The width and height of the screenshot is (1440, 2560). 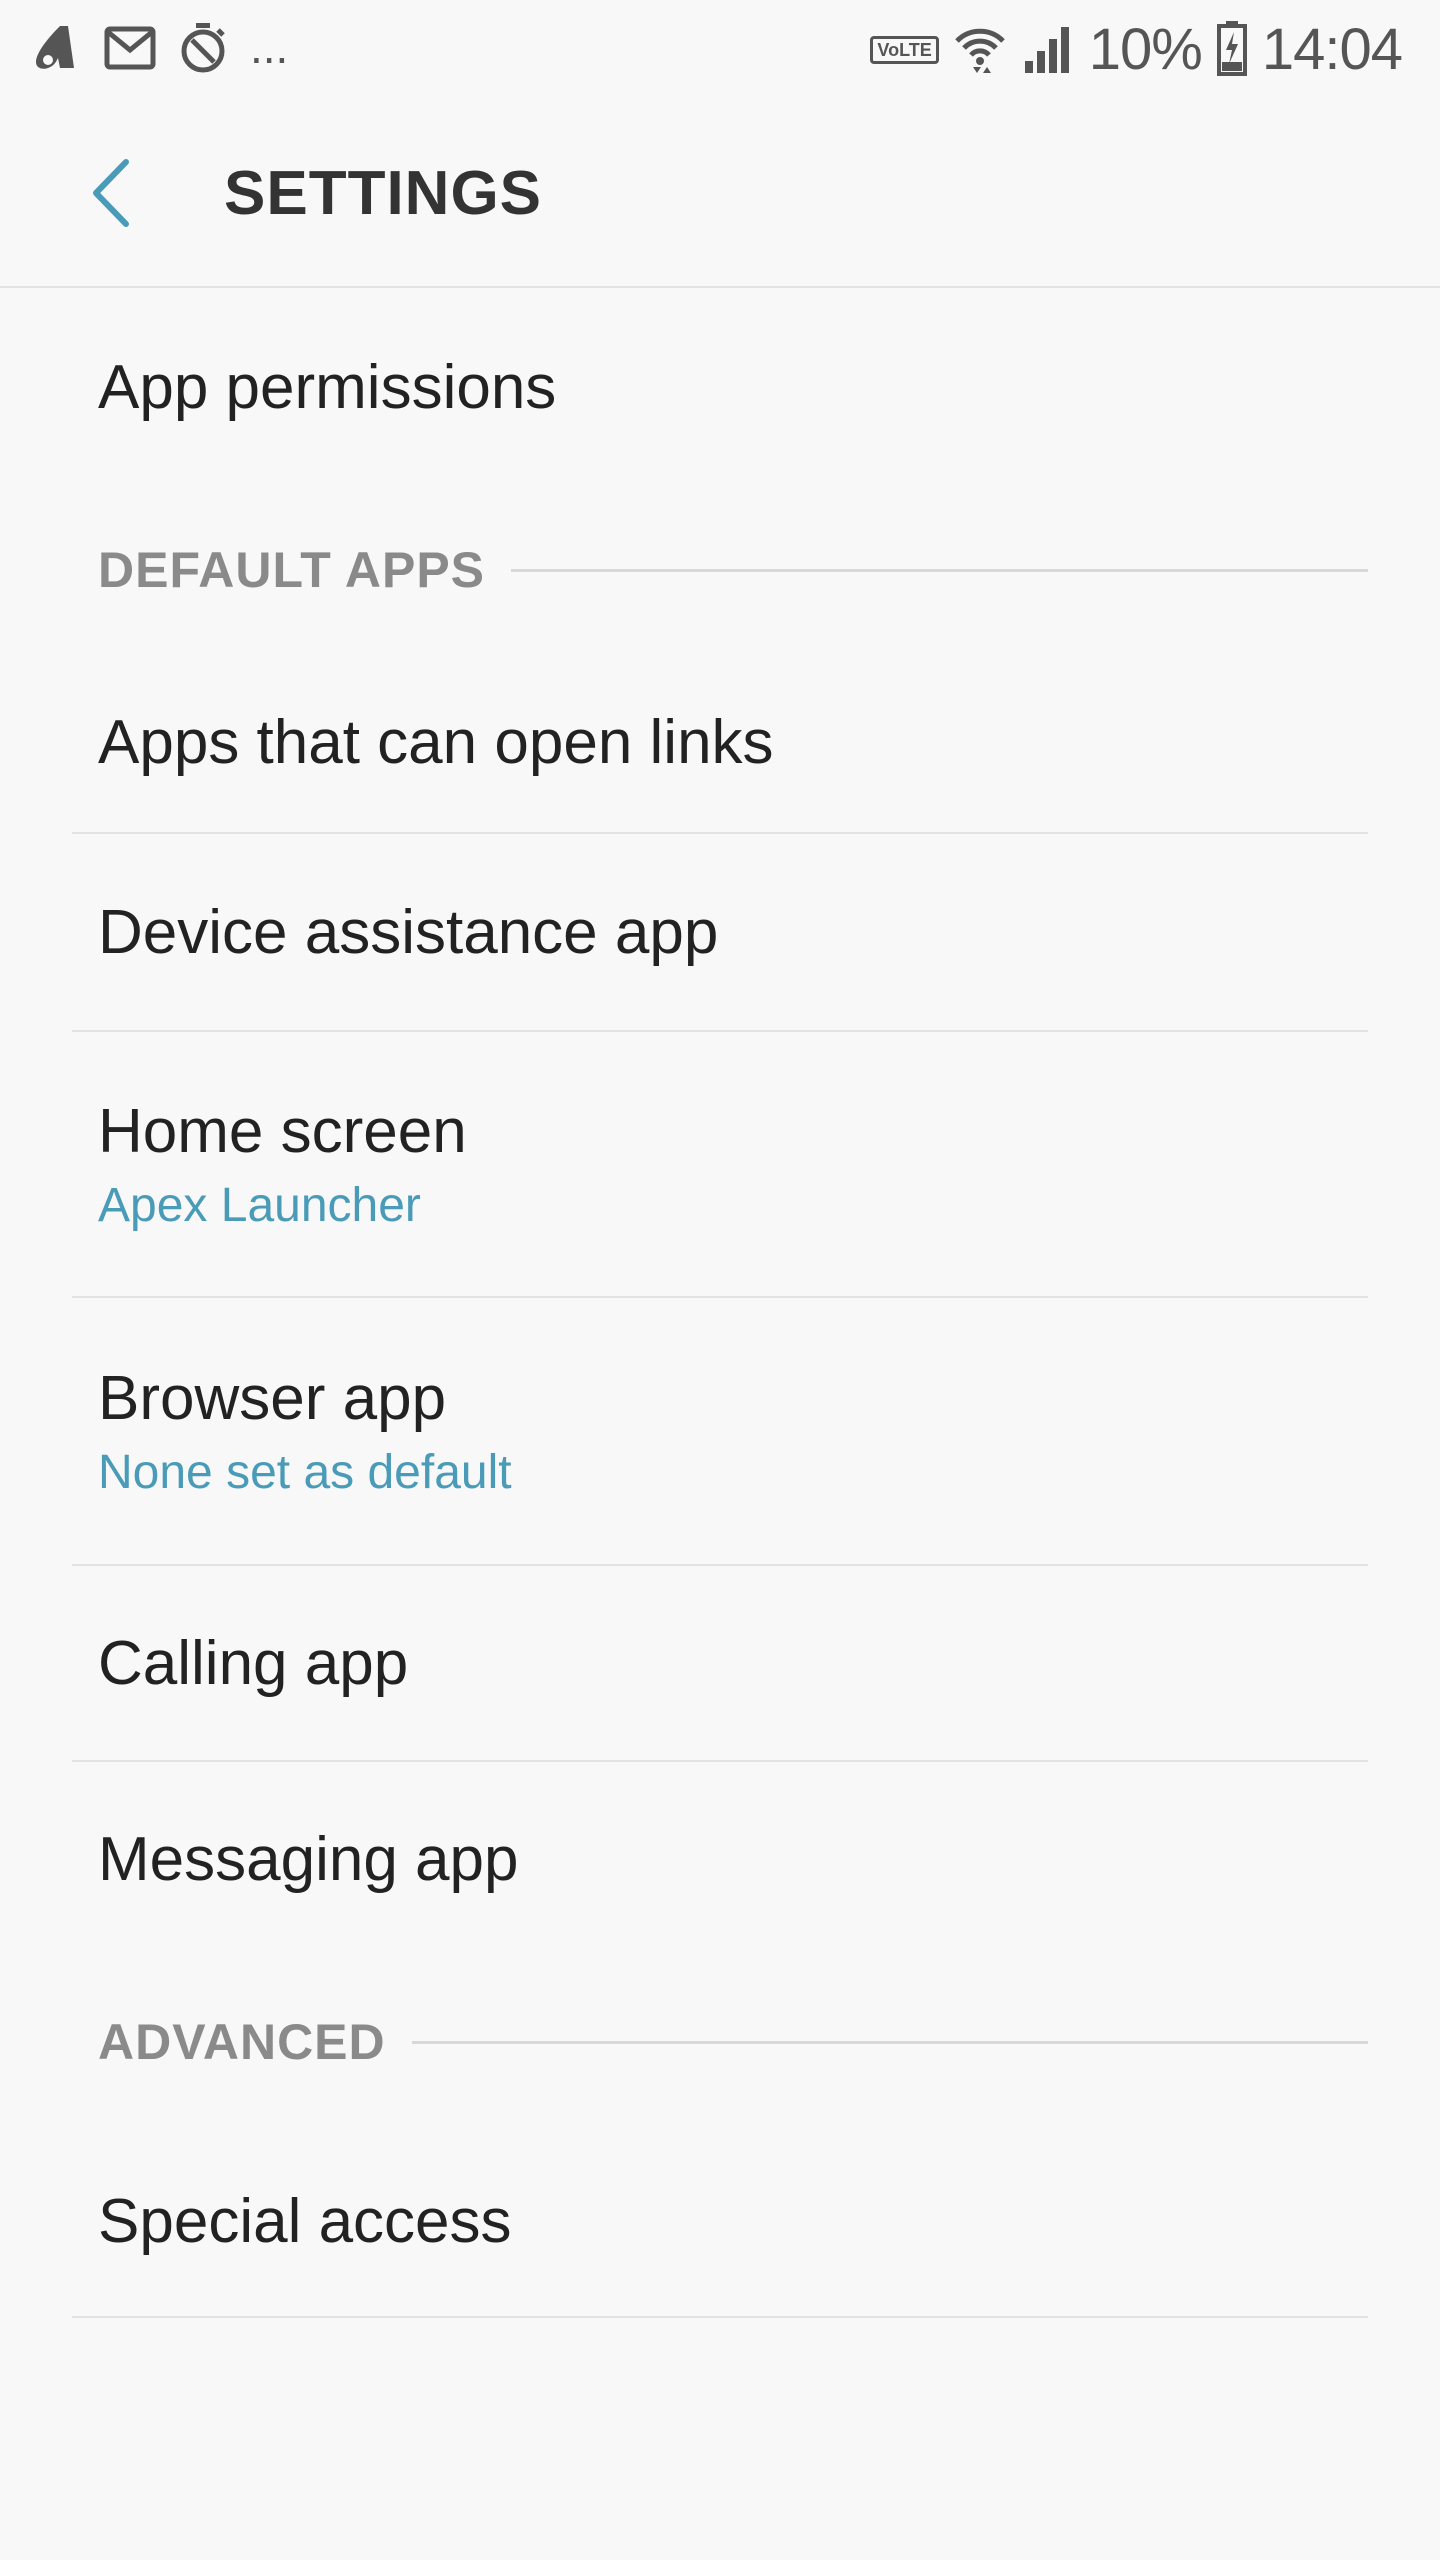 I want to click on calling-app-item: Calling app, so click(x=720, y=1664).